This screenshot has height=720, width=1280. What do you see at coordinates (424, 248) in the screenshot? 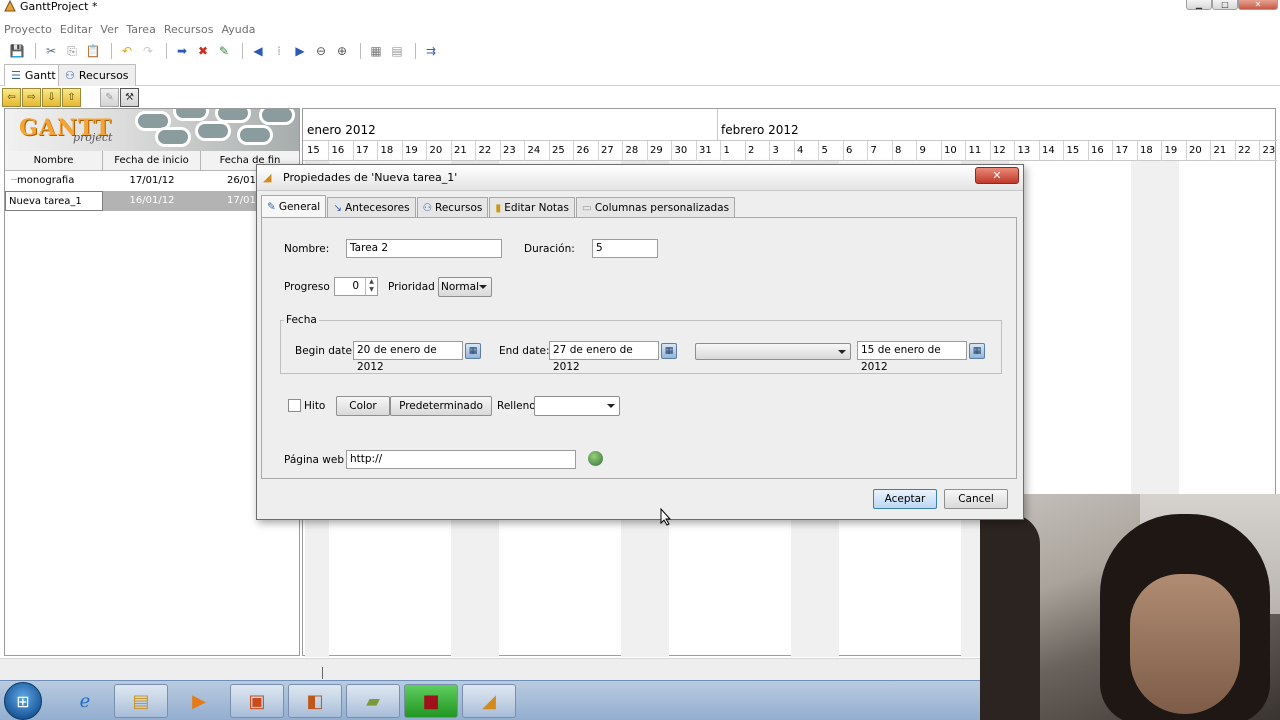
I see `nombre-field: Tarea 2` at bounding box center [424, 248].